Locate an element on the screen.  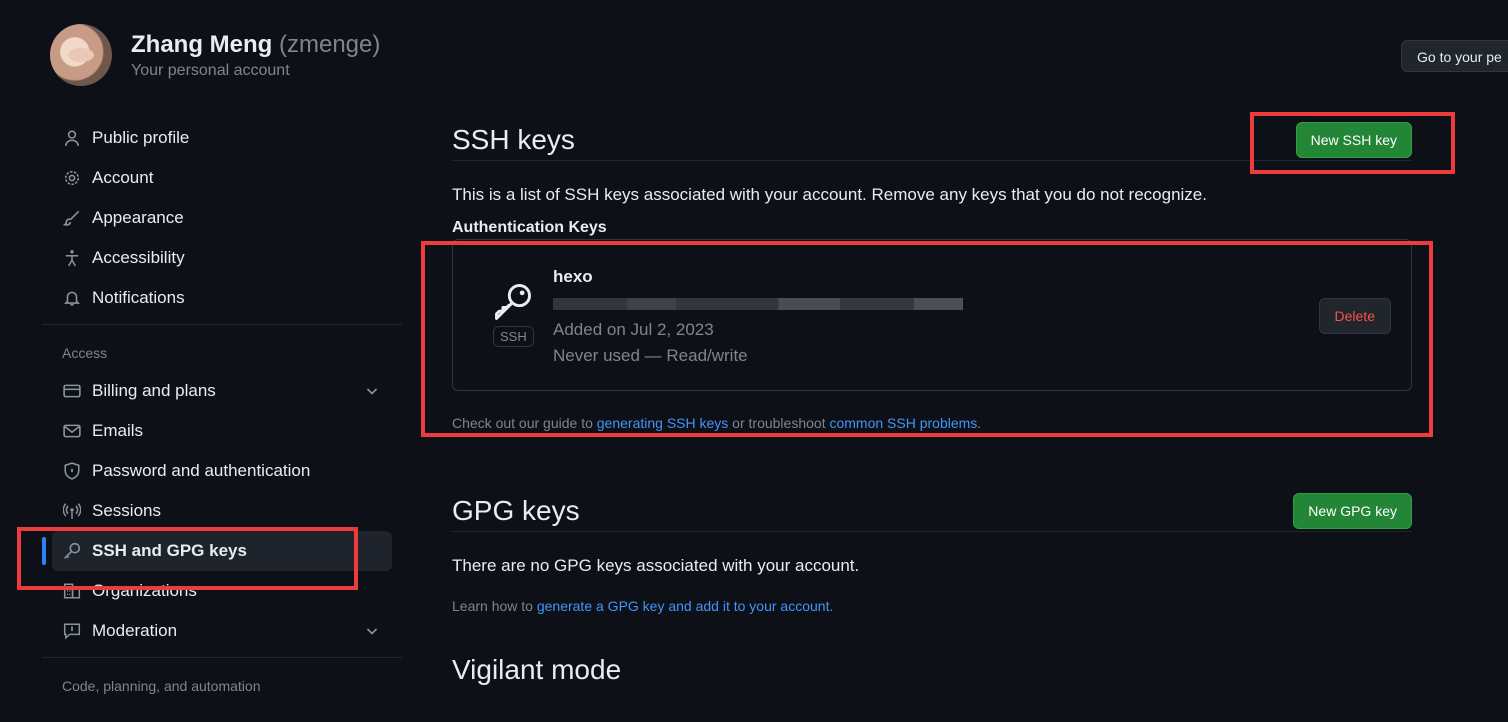
sidebar-item-accessibility: Accessibility is located at coordinates (222, 258).